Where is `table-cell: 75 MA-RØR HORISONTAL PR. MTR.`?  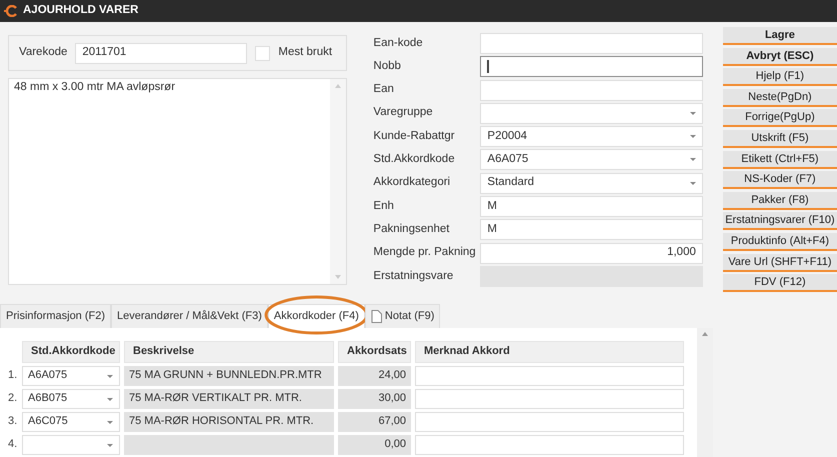
table-cell: 75 MA-RØR HORISONTAL PR. MTR. is located at coordinates (229, 422).